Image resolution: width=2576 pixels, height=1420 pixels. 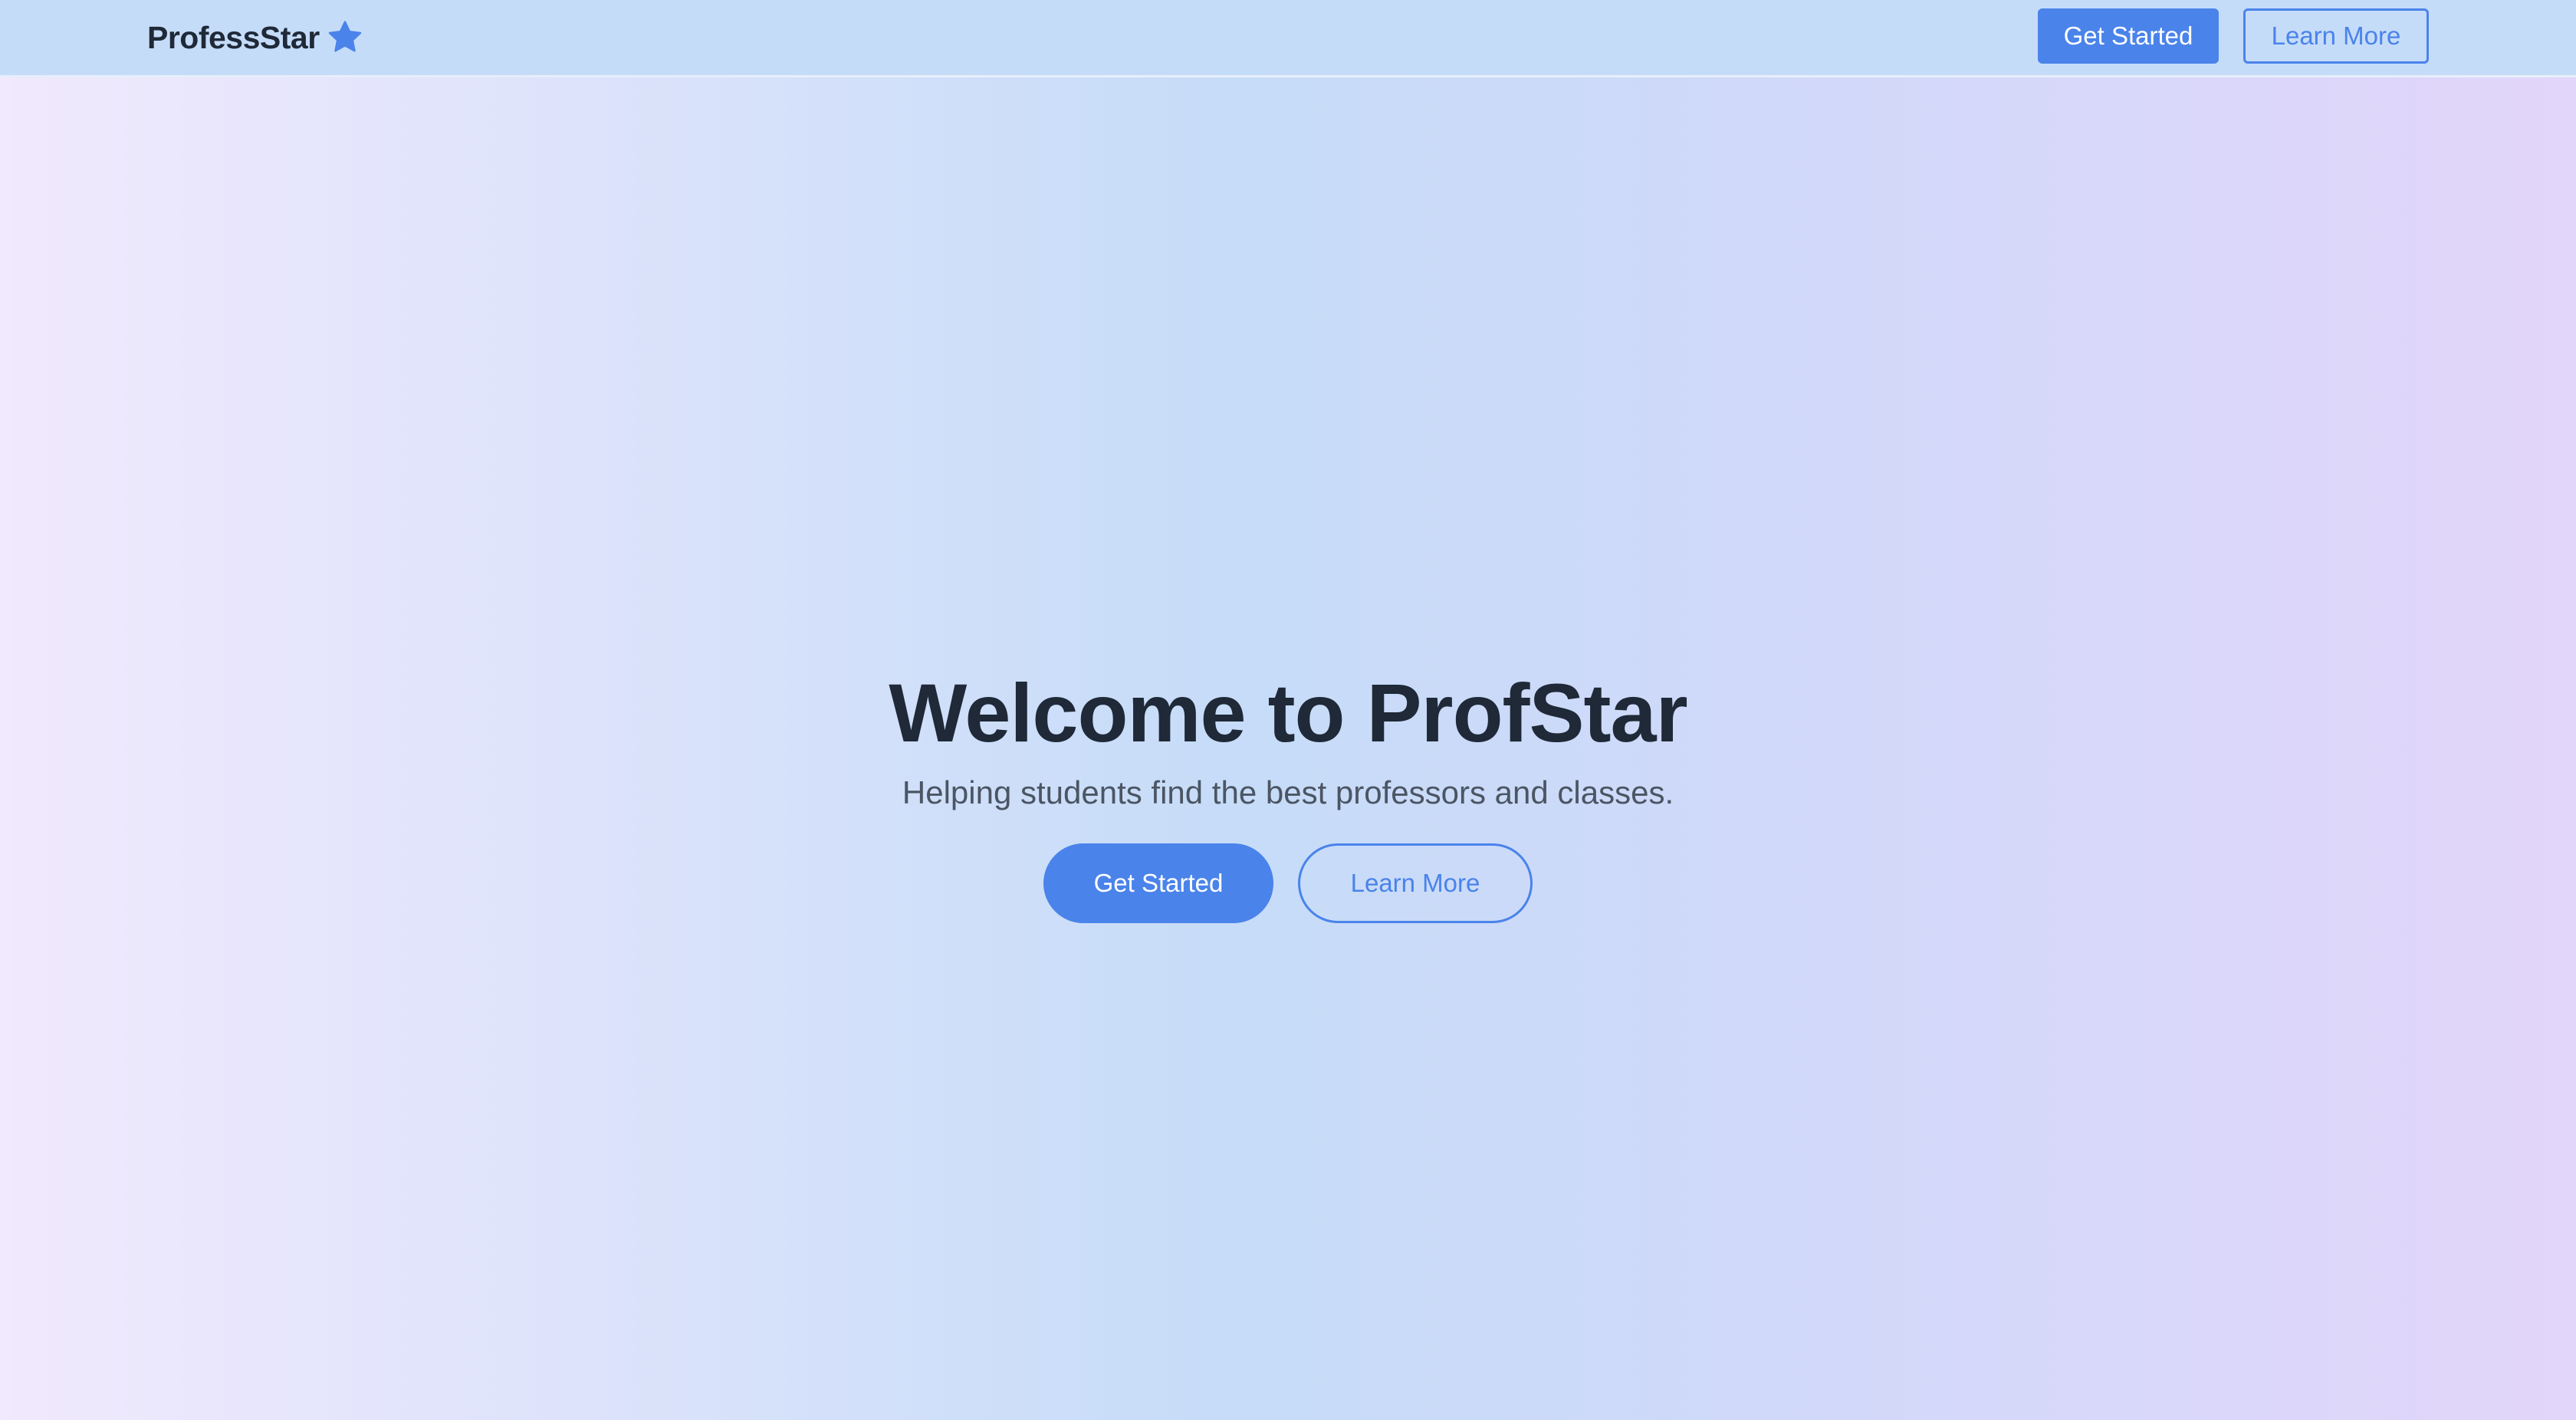 I want to click on brand-logo: ProfessStar, so click(x=255, y=37).